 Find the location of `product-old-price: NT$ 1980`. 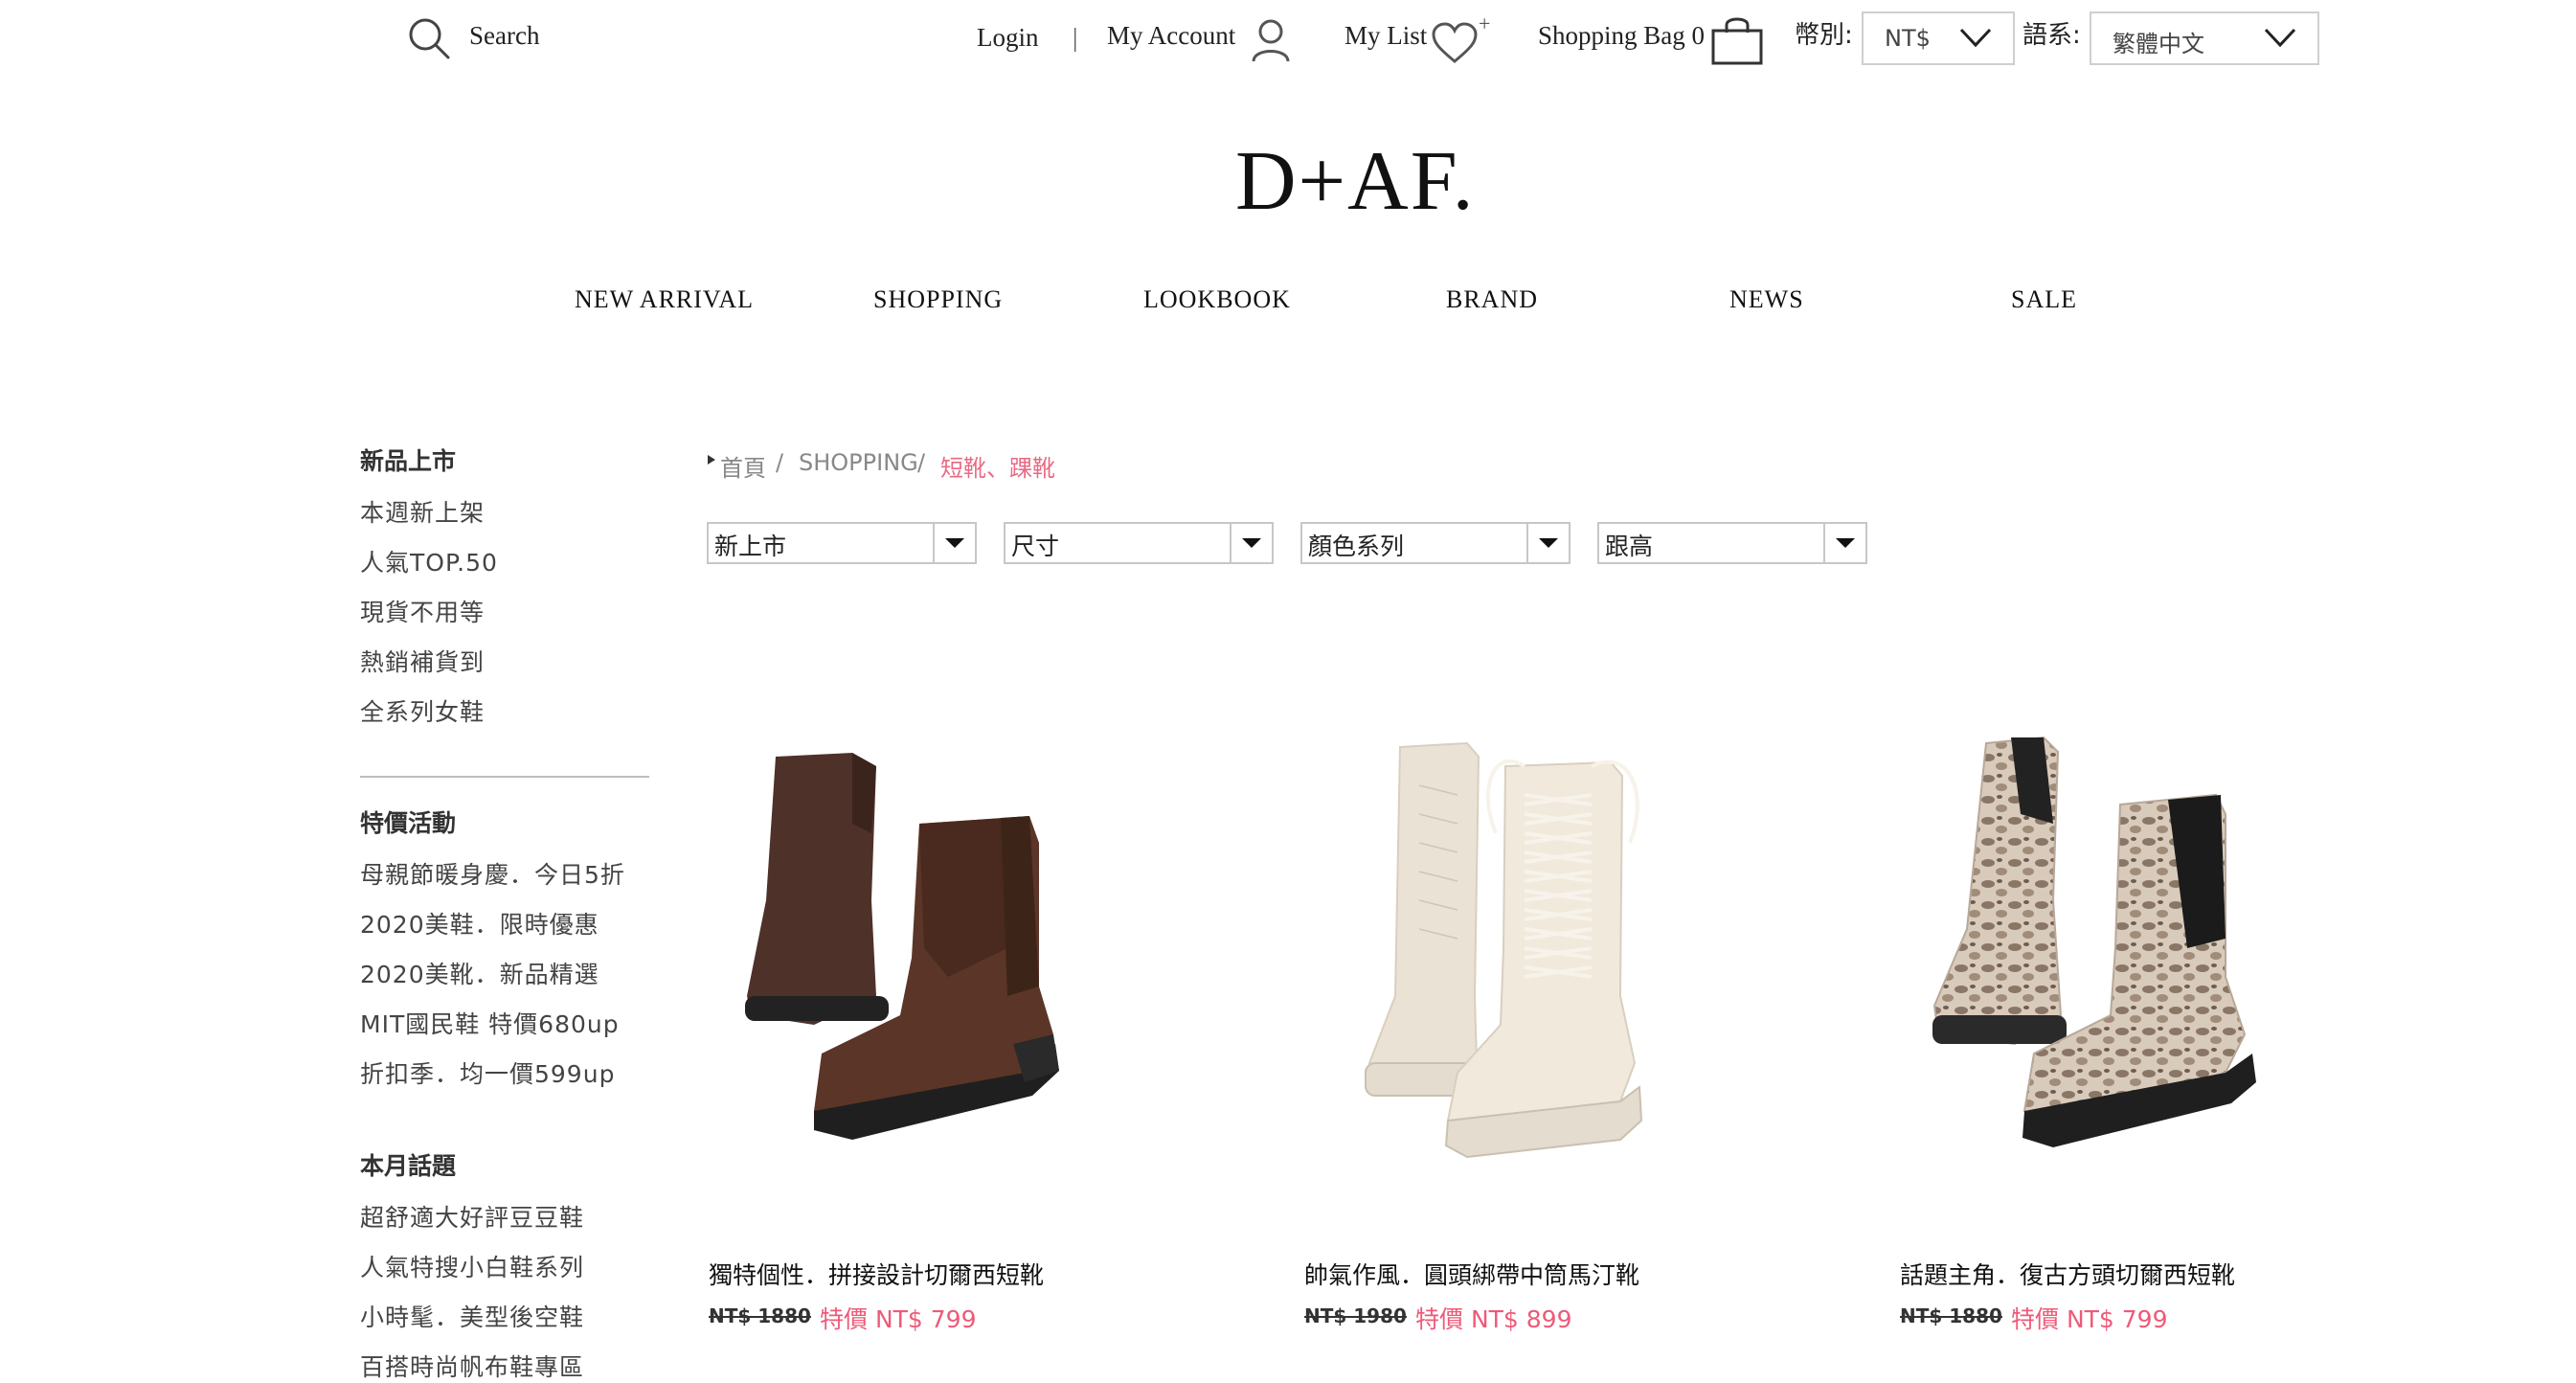

product-old-price: NT$ 1980 is located at coordinates (1355, 1315).